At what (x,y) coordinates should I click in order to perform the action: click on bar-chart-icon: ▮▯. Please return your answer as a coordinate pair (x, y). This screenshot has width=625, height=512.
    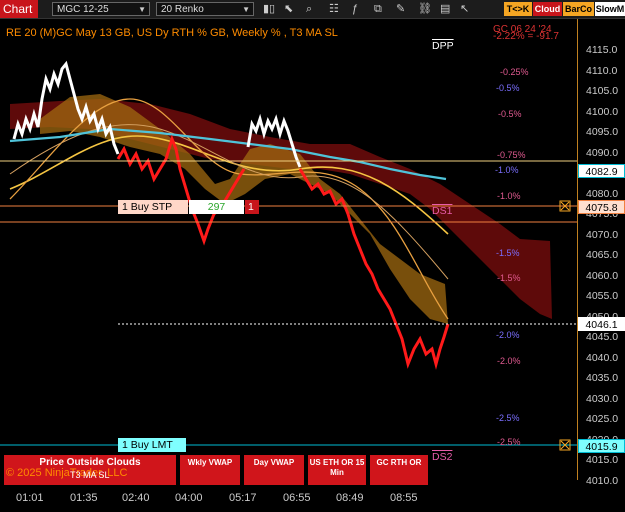
    Looking at the image, I should click on (269, 9).